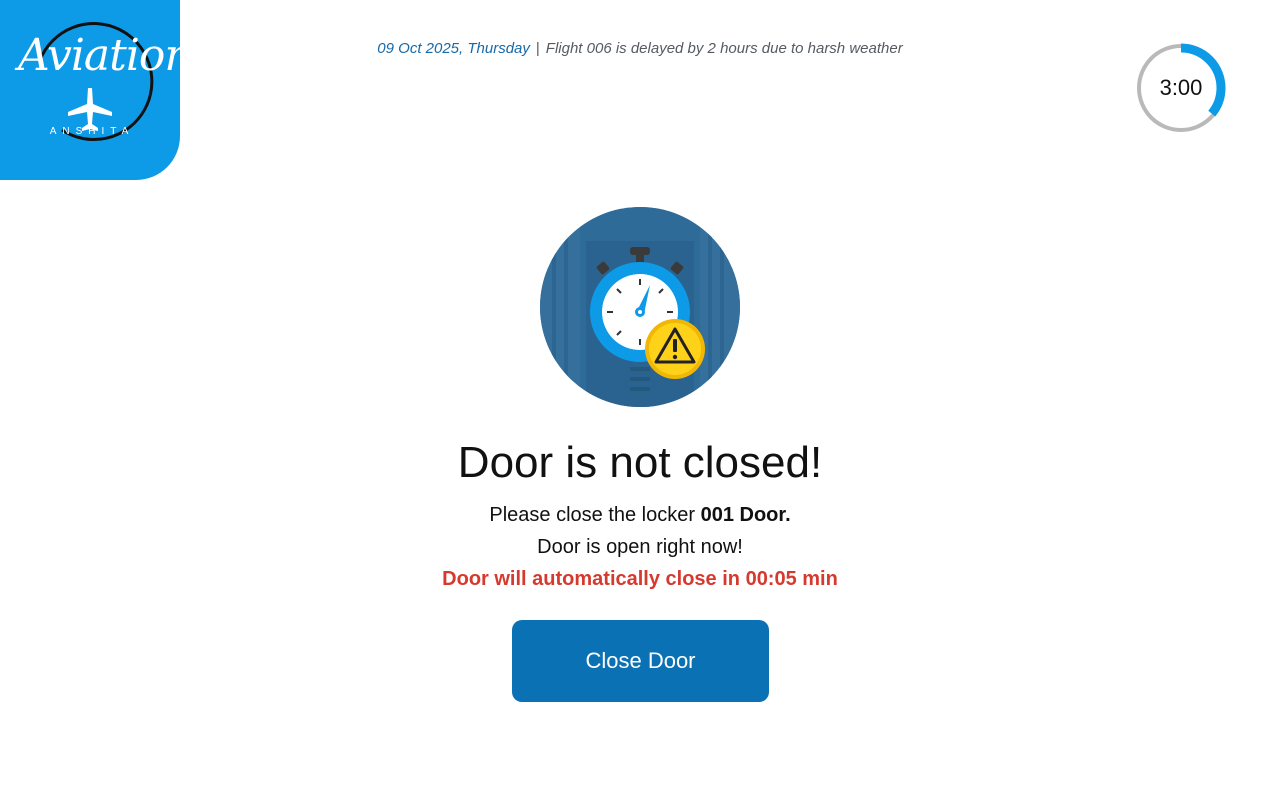 The image size is (1280, 800). I want to click on locker-id: 001 Door., so click(745, 515).